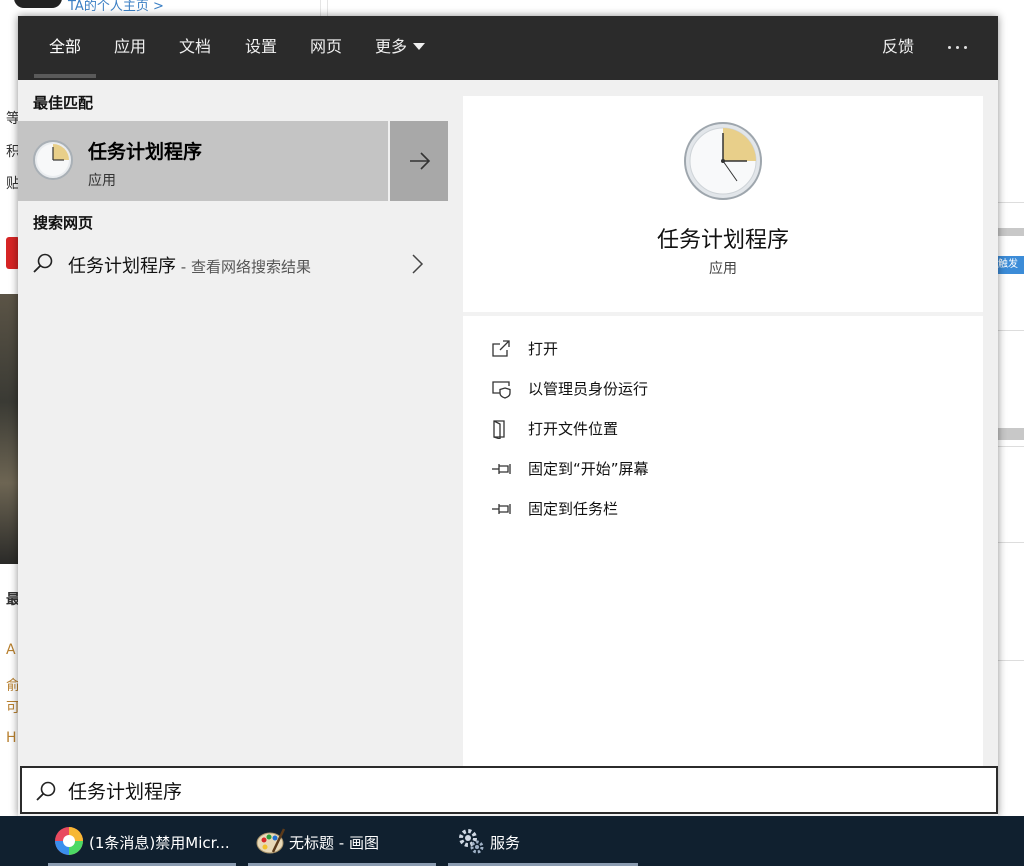 This screenshot has height=866, width=1024. Describe the element at coordinates (11, 738) in the screenshot. I see `background-link: H` at that location.